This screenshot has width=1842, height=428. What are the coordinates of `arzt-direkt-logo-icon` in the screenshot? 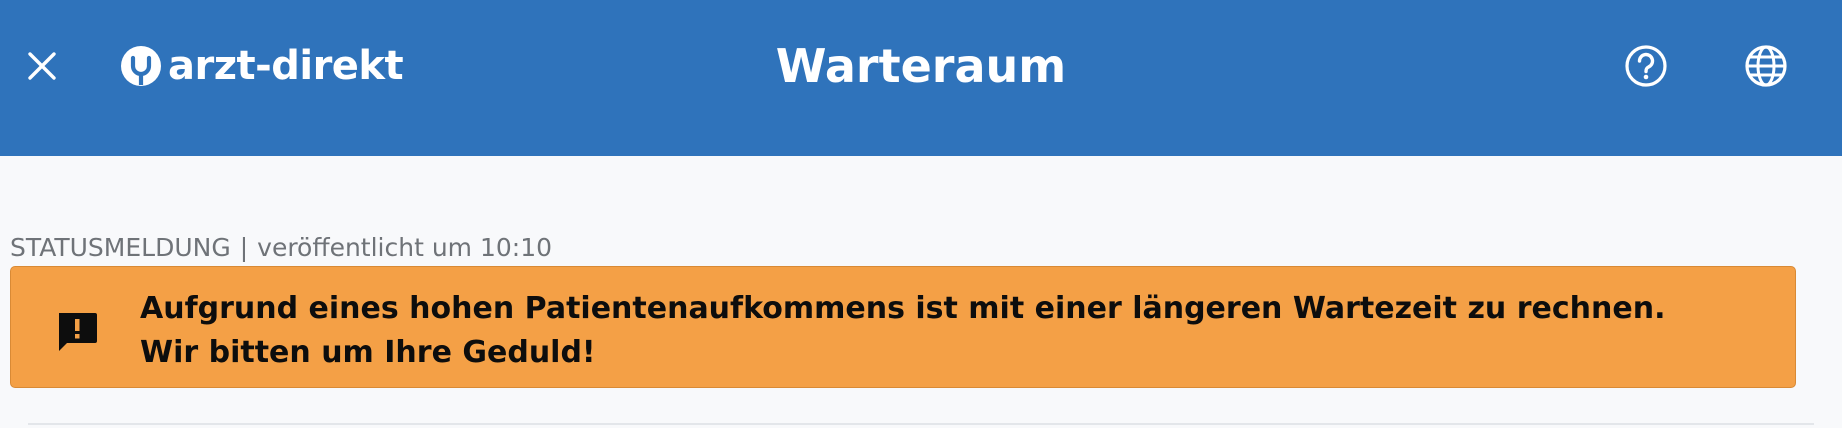 It's located at (141, 66).